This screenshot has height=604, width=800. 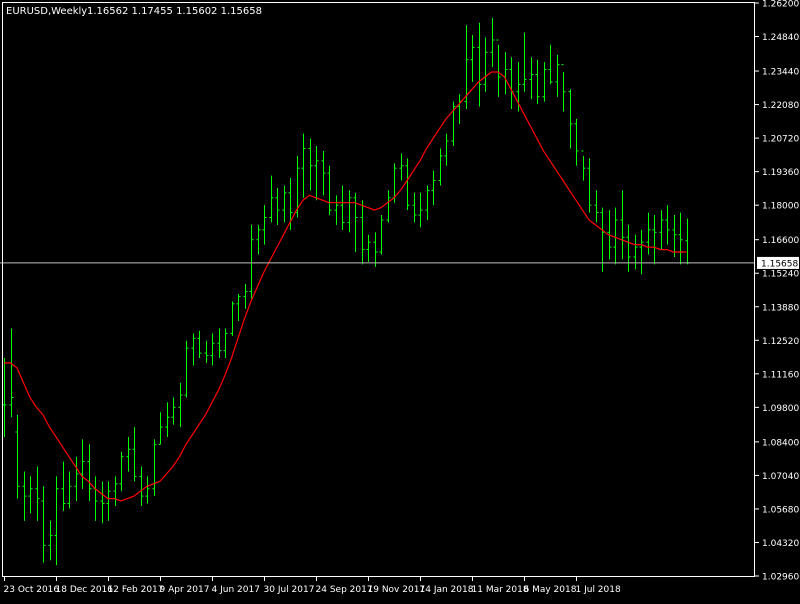 I want to click on y-tick-label: 1.02960, so click(x=780, y=578).